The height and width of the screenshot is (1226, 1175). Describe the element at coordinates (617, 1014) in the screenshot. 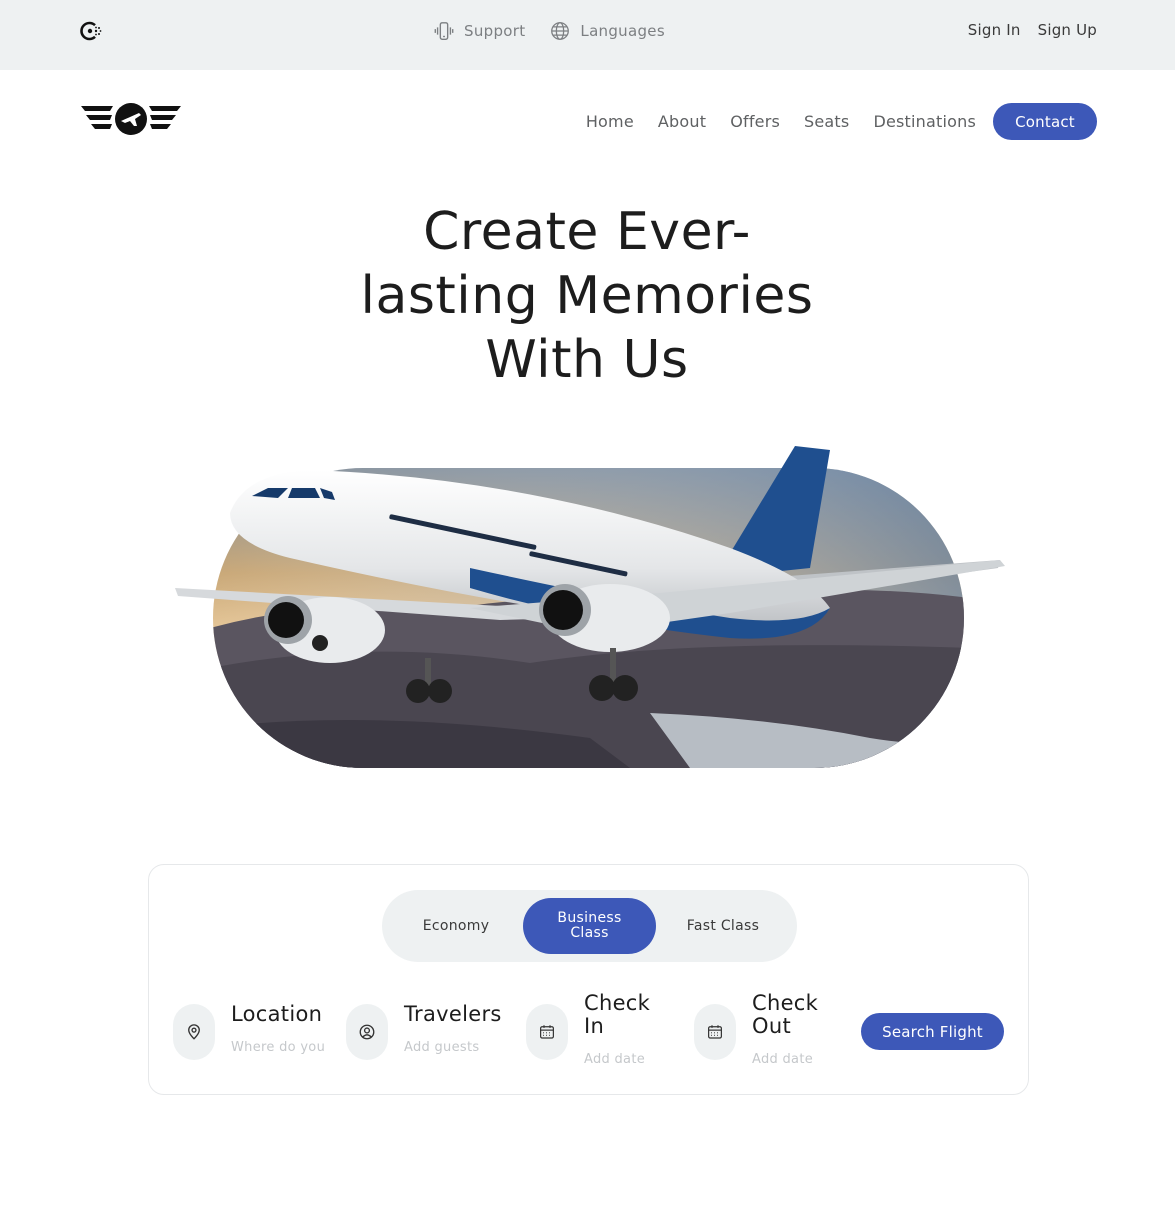

I see `check-in-label: Check In` at that location.